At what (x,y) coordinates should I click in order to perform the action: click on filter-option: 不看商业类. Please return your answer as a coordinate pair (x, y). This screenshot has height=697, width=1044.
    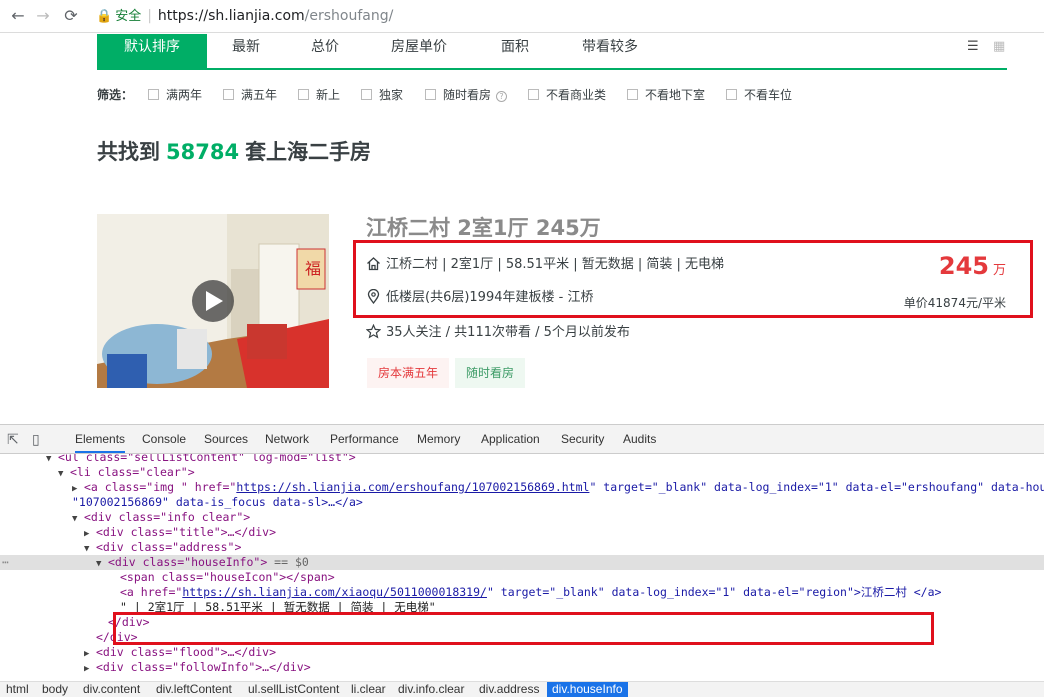
    Looking at the image, I should click on (567, 95).